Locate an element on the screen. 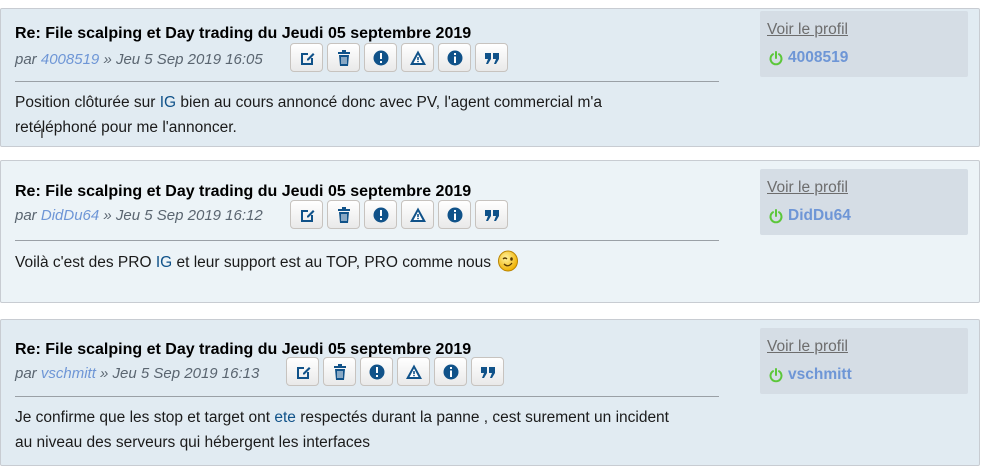 The image size is (982, 467). post-date: » Jeu 5 Sep 2019 16:13 is located at coordinates (180, 373).